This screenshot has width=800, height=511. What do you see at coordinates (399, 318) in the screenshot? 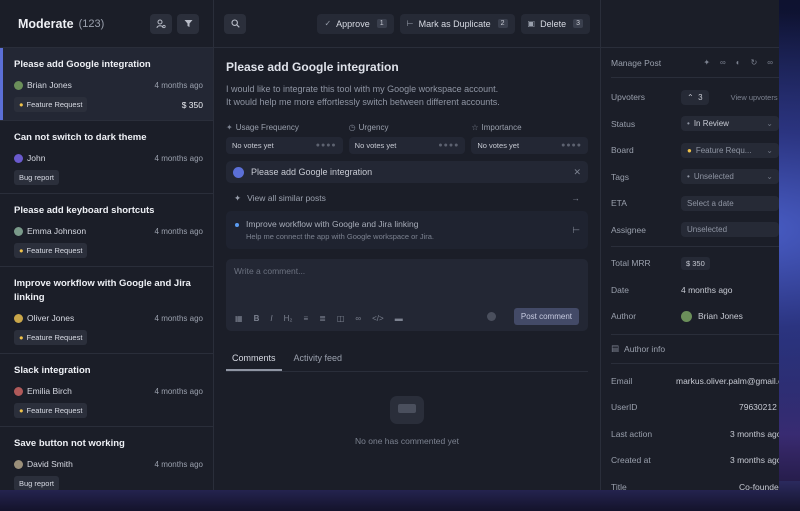
I see `embed-icon: ▬` at bounding box center [399, 318].